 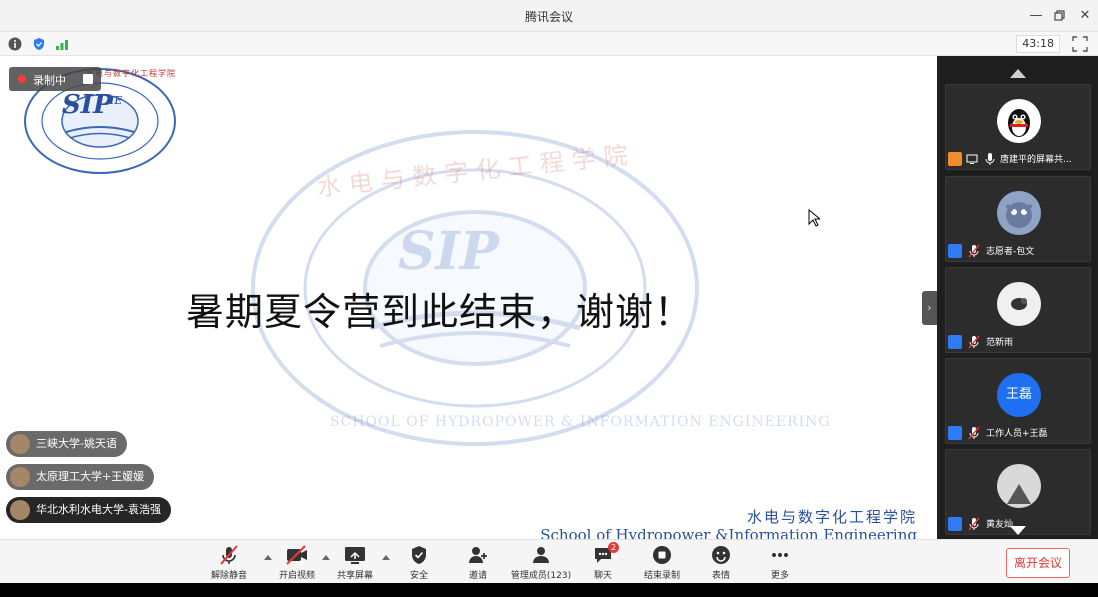 I want to click on mouse-cursor-icon, so click(x=814, y=218).